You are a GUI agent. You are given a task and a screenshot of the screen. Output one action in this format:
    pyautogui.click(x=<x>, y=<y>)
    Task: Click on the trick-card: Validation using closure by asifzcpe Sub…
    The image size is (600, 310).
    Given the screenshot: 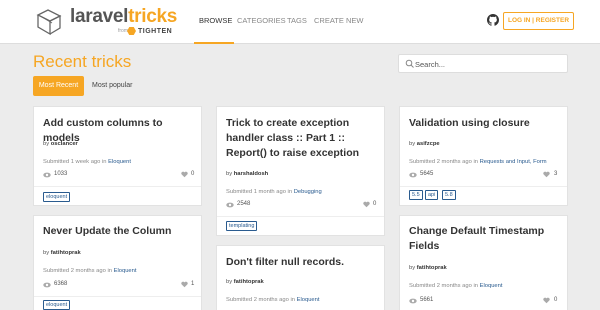 What is the action you would take?
    pyautogui.click(x=483, y=156)
    